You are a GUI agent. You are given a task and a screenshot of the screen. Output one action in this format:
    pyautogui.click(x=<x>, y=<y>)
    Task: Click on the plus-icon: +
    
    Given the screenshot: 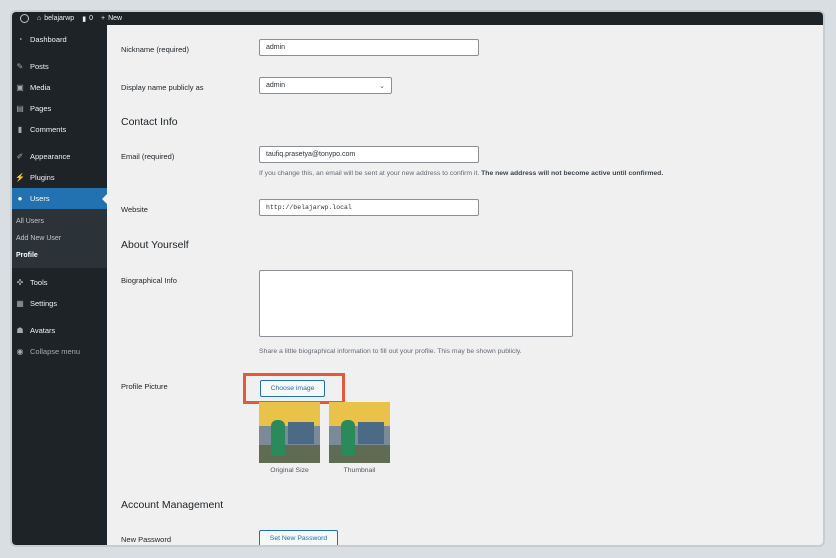 What is the action you would take?
    pyautogui.click(x=103, y=18)
    